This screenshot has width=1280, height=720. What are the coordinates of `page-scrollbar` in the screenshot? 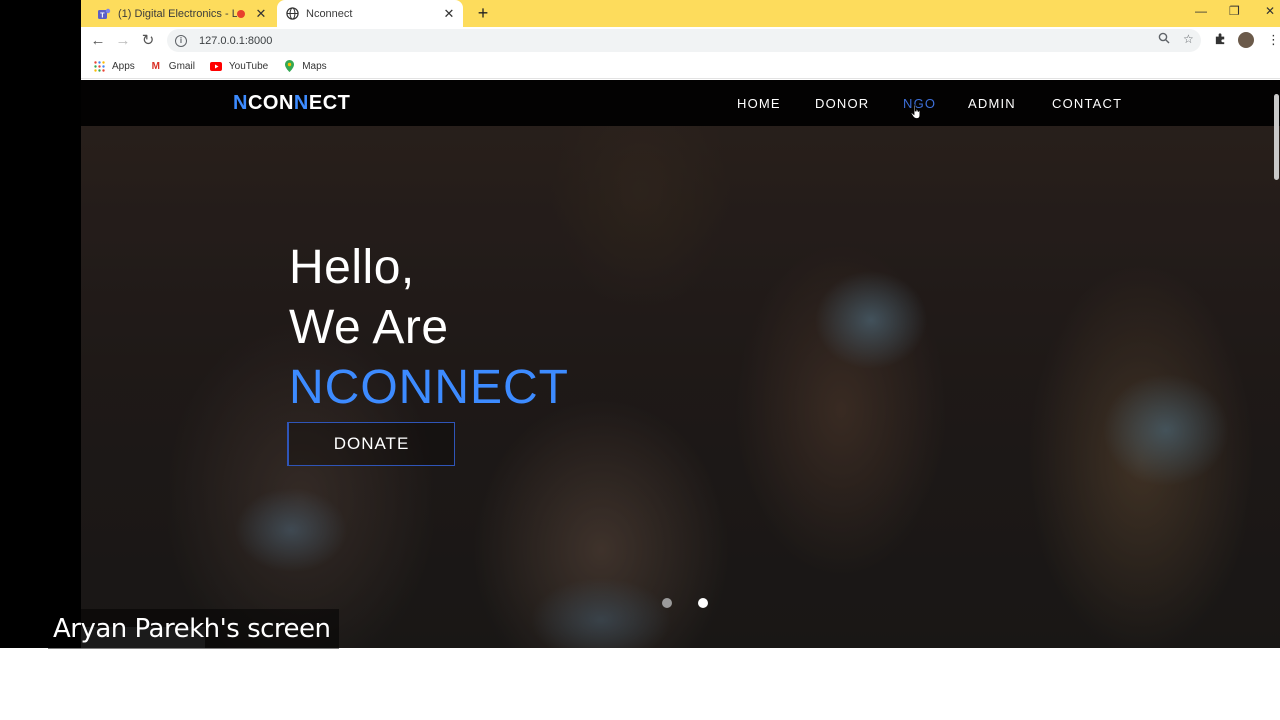 It's located at (1276, 137).